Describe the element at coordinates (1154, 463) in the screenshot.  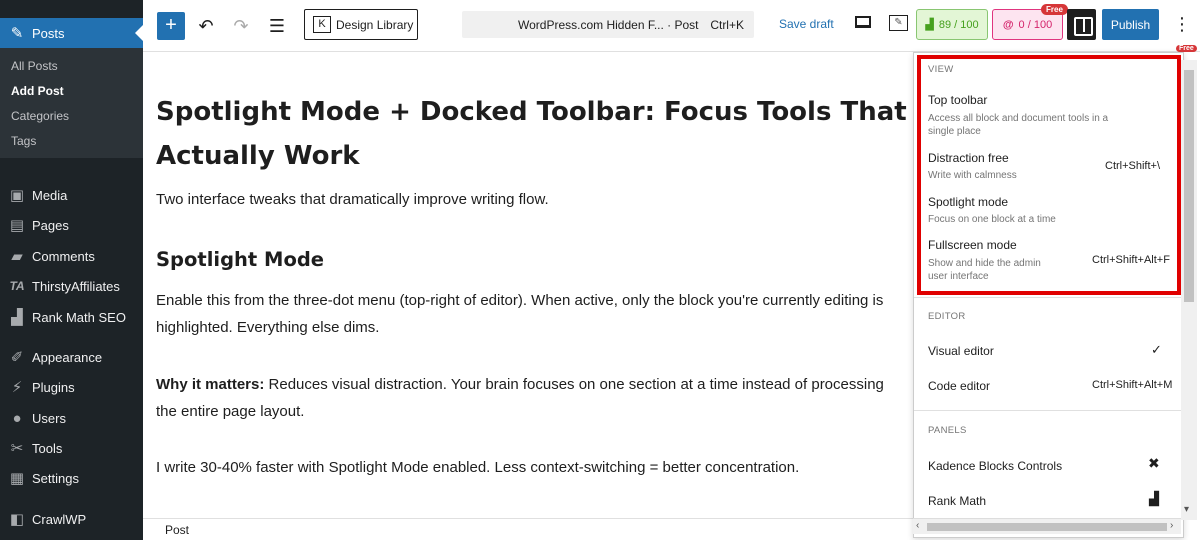
I see `kadence-icon: ✖` at that location.